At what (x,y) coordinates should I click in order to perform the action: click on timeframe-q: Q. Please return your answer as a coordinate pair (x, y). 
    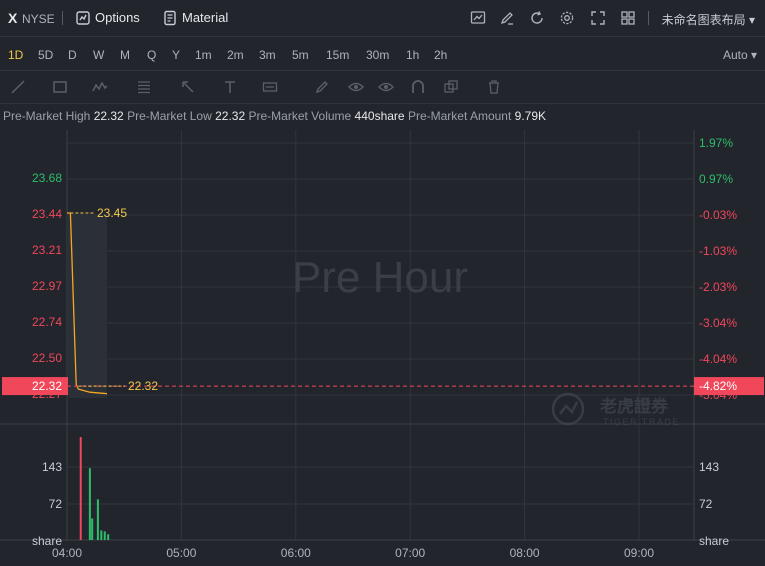
    Looking at the image, I should click on (151, 55).